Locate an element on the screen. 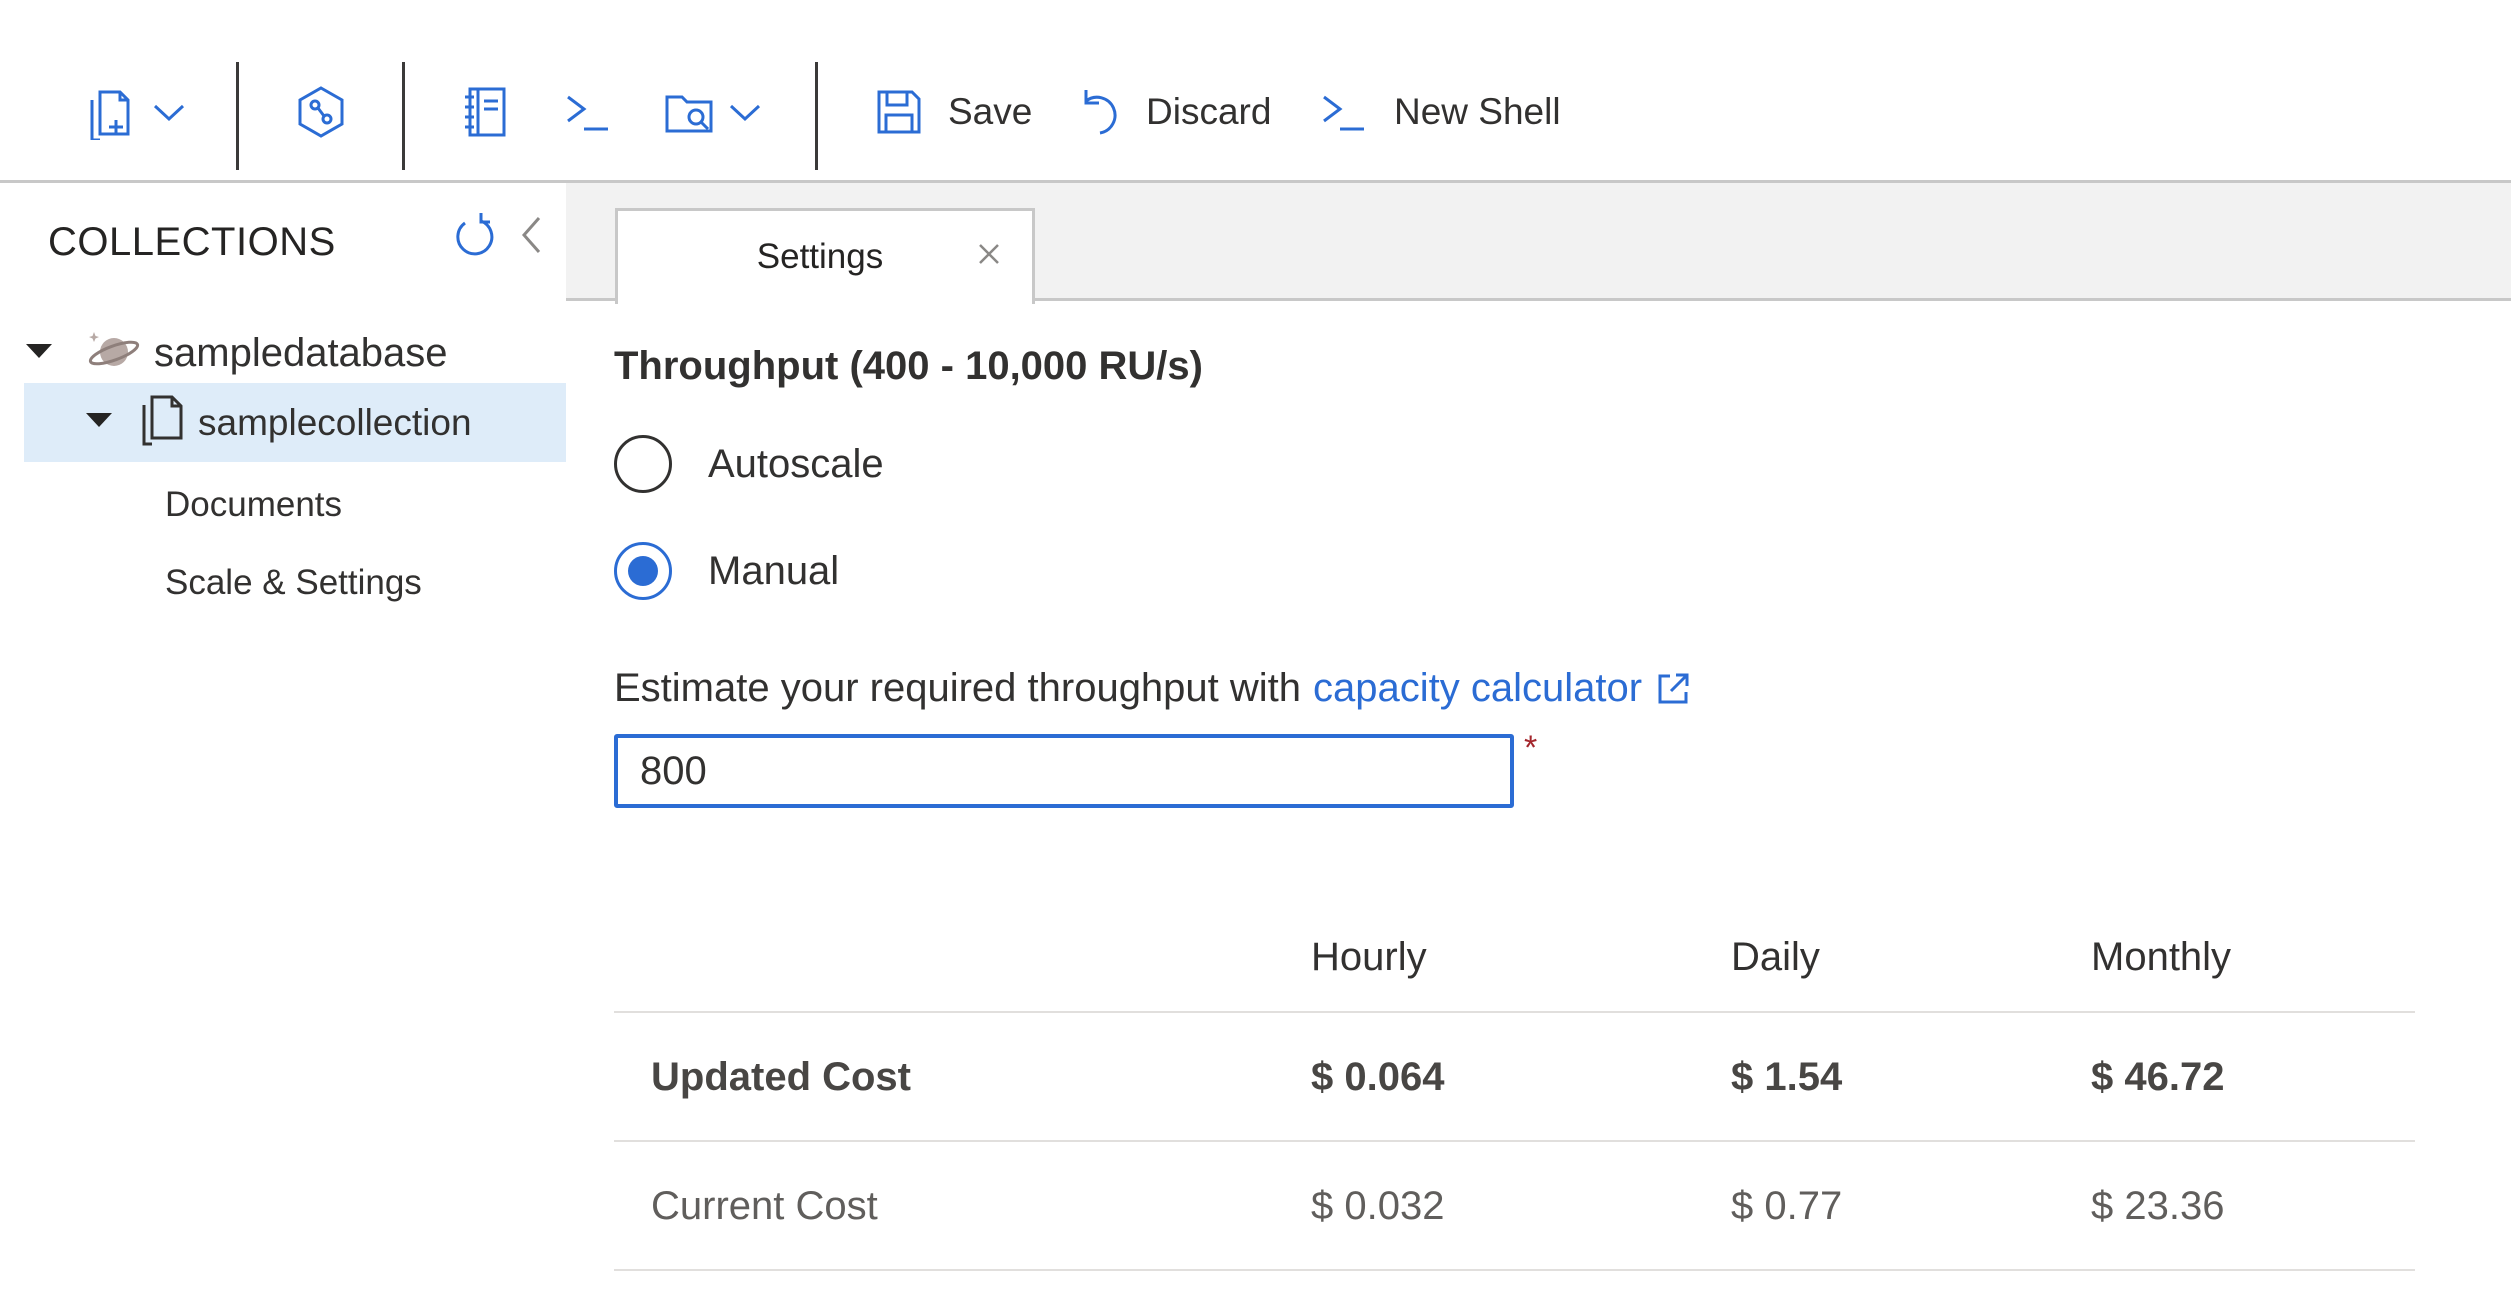  discard-button: Discard is located at coordinates (1175, 112).